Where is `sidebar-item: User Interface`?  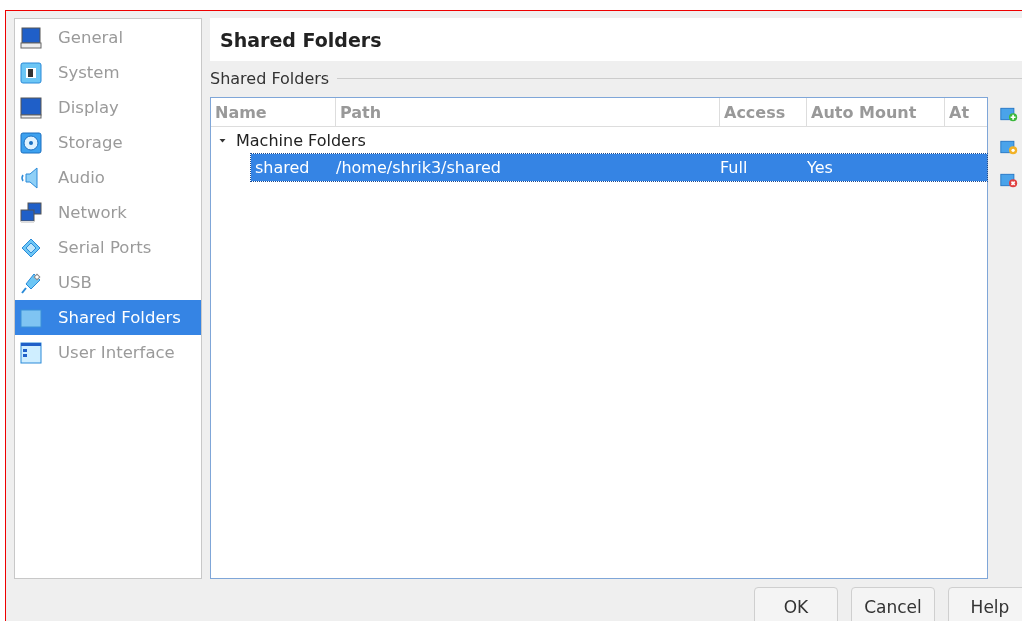
sidebar-item: User Interface is located at coordinates (108, 352).